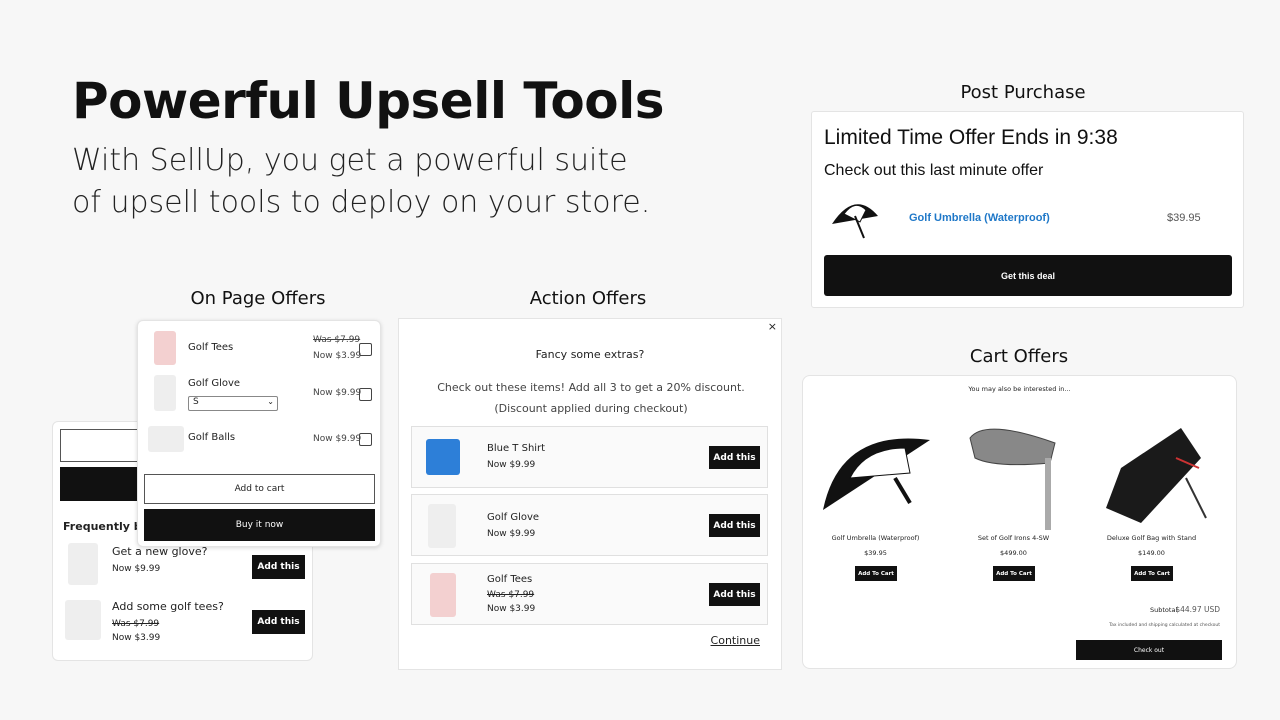  What do you see at coordinates (165, 348) in the screenshot?
I see `golf-tees-image` at bounding box center [165, 348].